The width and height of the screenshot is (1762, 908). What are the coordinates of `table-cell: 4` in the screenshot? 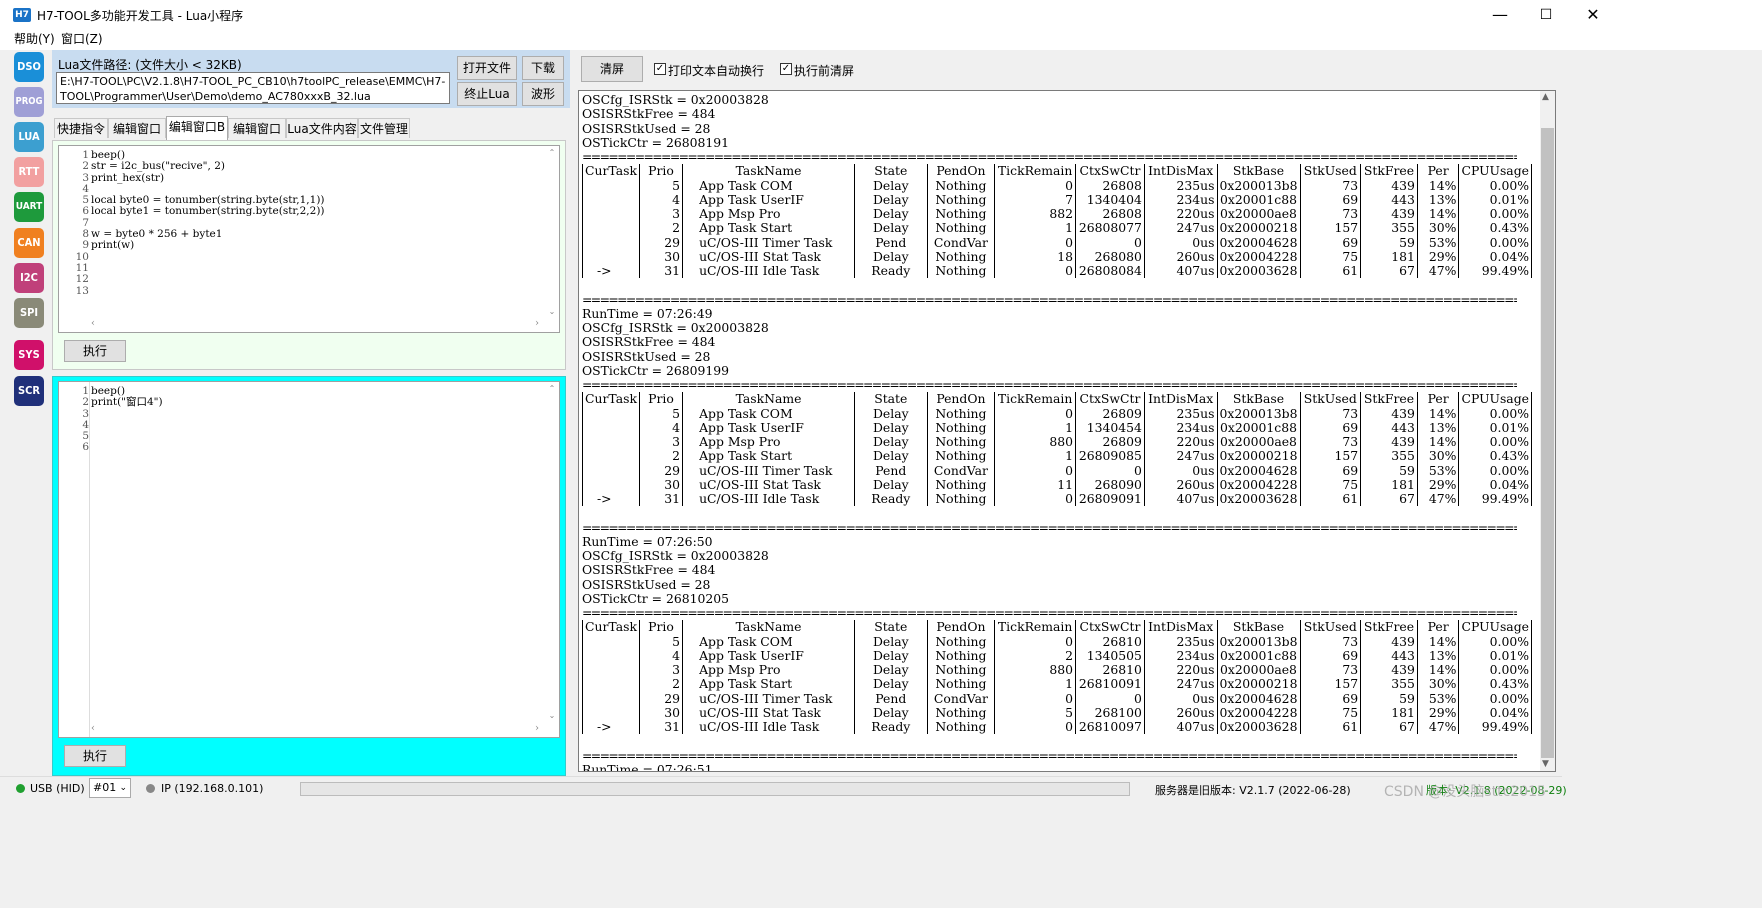 It's located at (661, 655).